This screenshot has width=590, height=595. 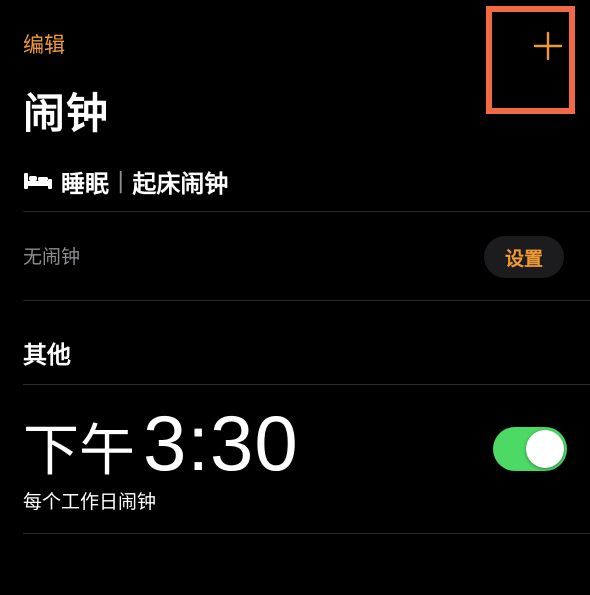 I want to click on alarm-ampm: 下午, so click(x=79, y=451).